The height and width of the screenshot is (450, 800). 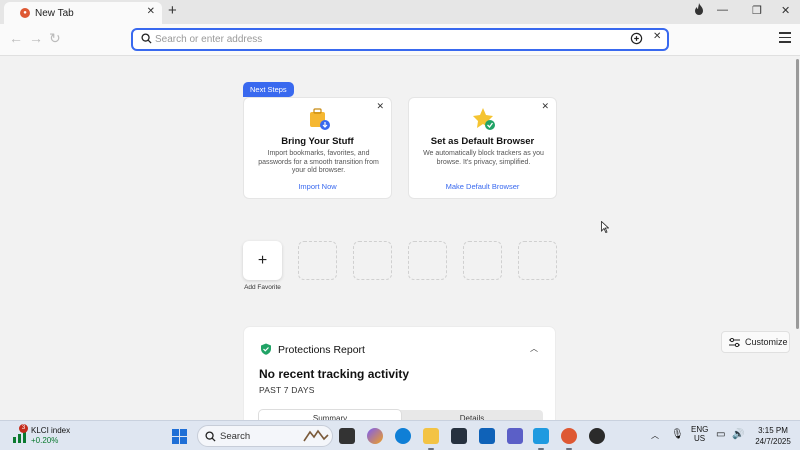 What do you see at coordinates (25, 13) in the screenshot?
I see `duckduckgo-logo-icon: ●` at bounding box center [25, 13].